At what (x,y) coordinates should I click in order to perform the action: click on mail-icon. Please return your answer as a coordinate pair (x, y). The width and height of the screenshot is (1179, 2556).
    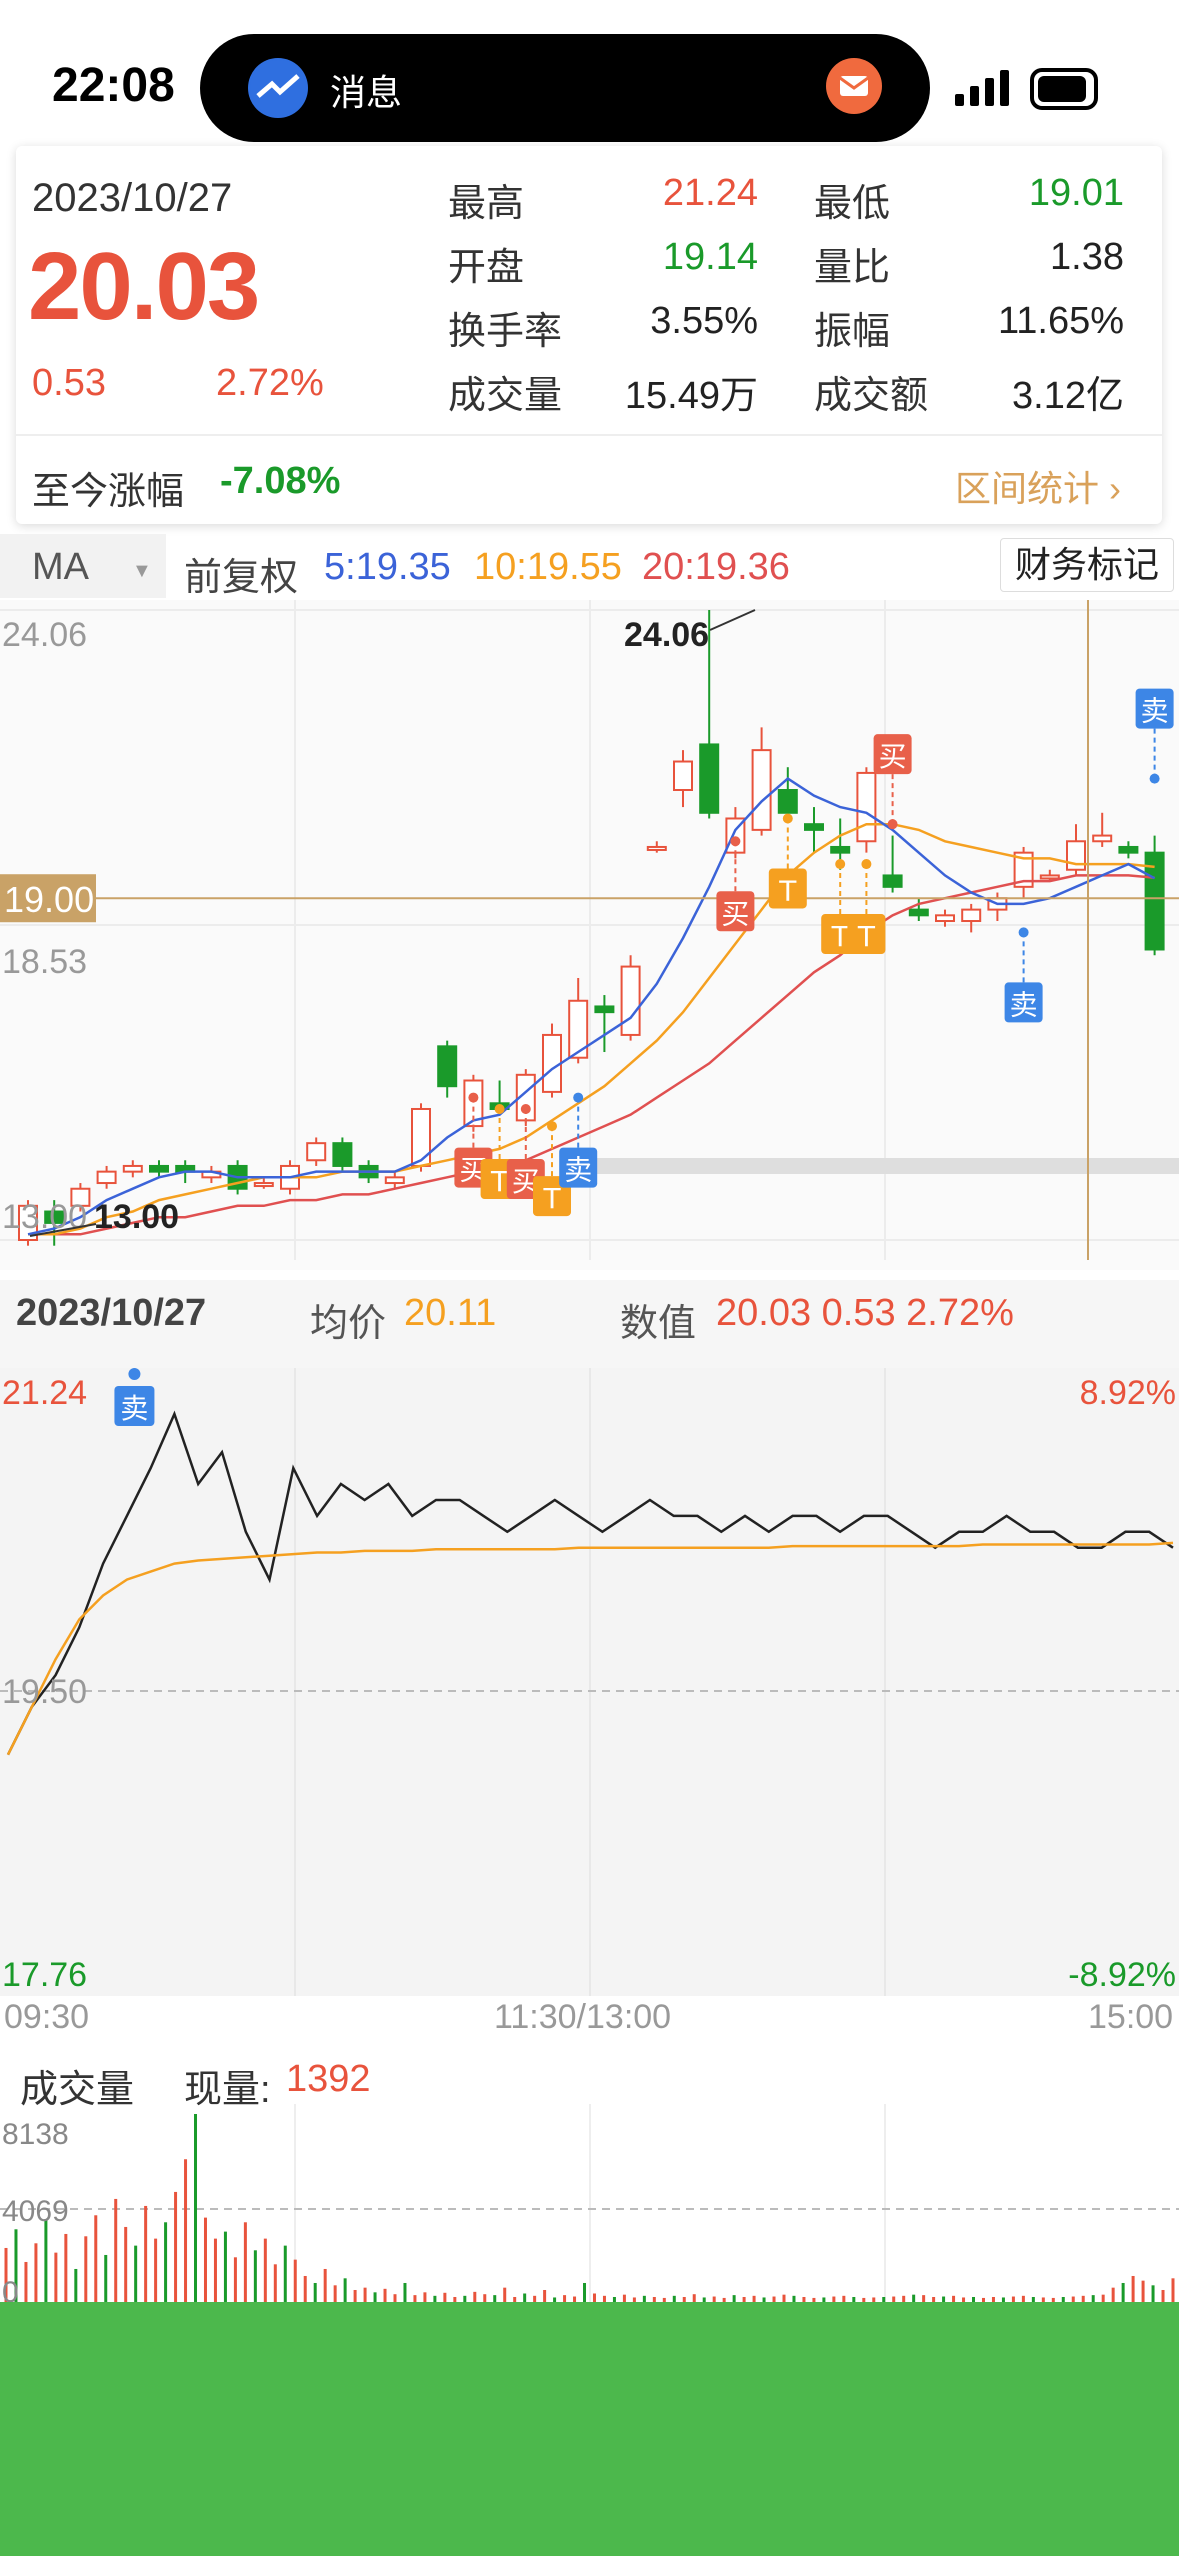
    Looking at the image, I should click on (854, 86).